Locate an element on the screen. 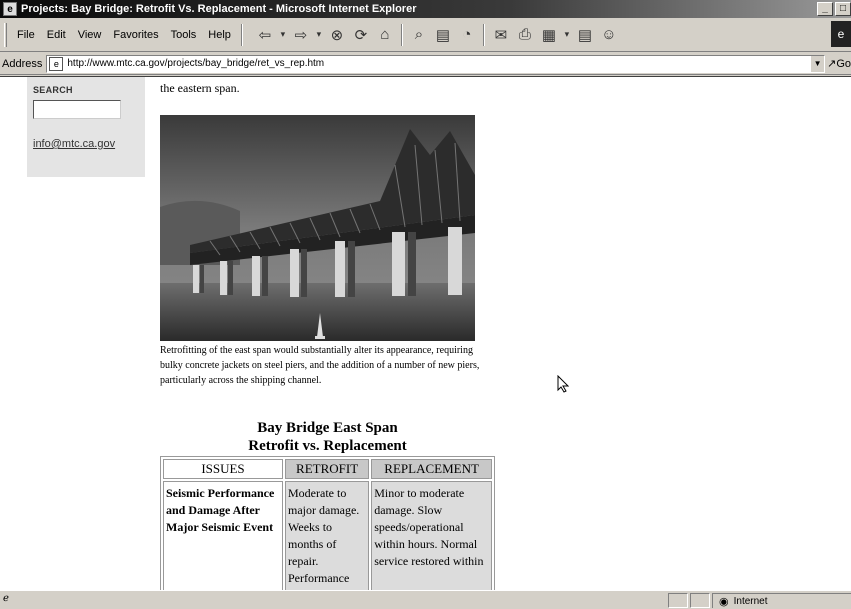 The width and height of the screenshot is (851, 609). status-bar: ℯ ◉ Internet is located at coordinates (425, 599).